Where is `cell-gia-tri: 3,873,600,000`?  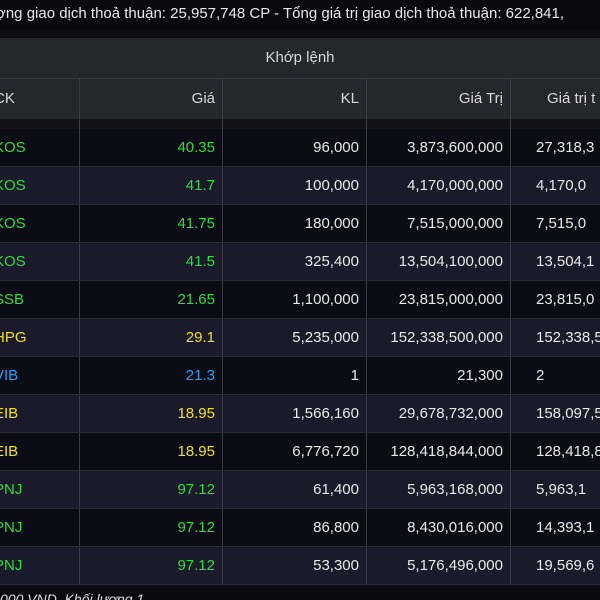 cell-gia-tri: 3,873,600,000 is located at coordinates (439, 147).